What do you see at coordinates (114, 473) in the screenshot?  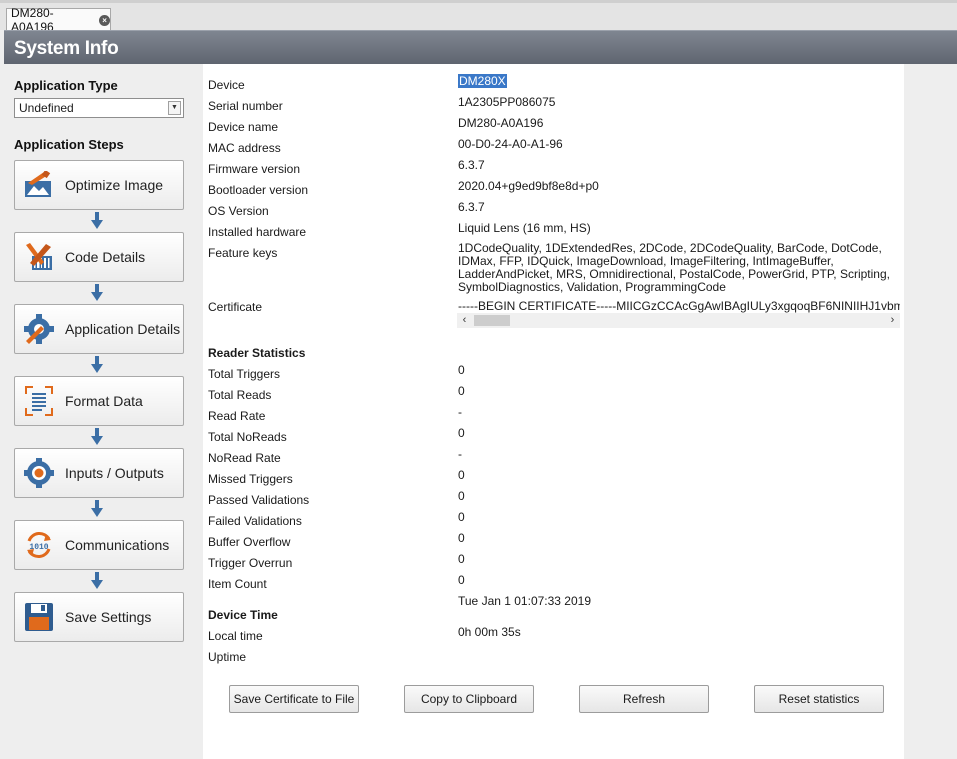 I see `step-label: Inputs / Outputs` at bounding box center [114, 473].